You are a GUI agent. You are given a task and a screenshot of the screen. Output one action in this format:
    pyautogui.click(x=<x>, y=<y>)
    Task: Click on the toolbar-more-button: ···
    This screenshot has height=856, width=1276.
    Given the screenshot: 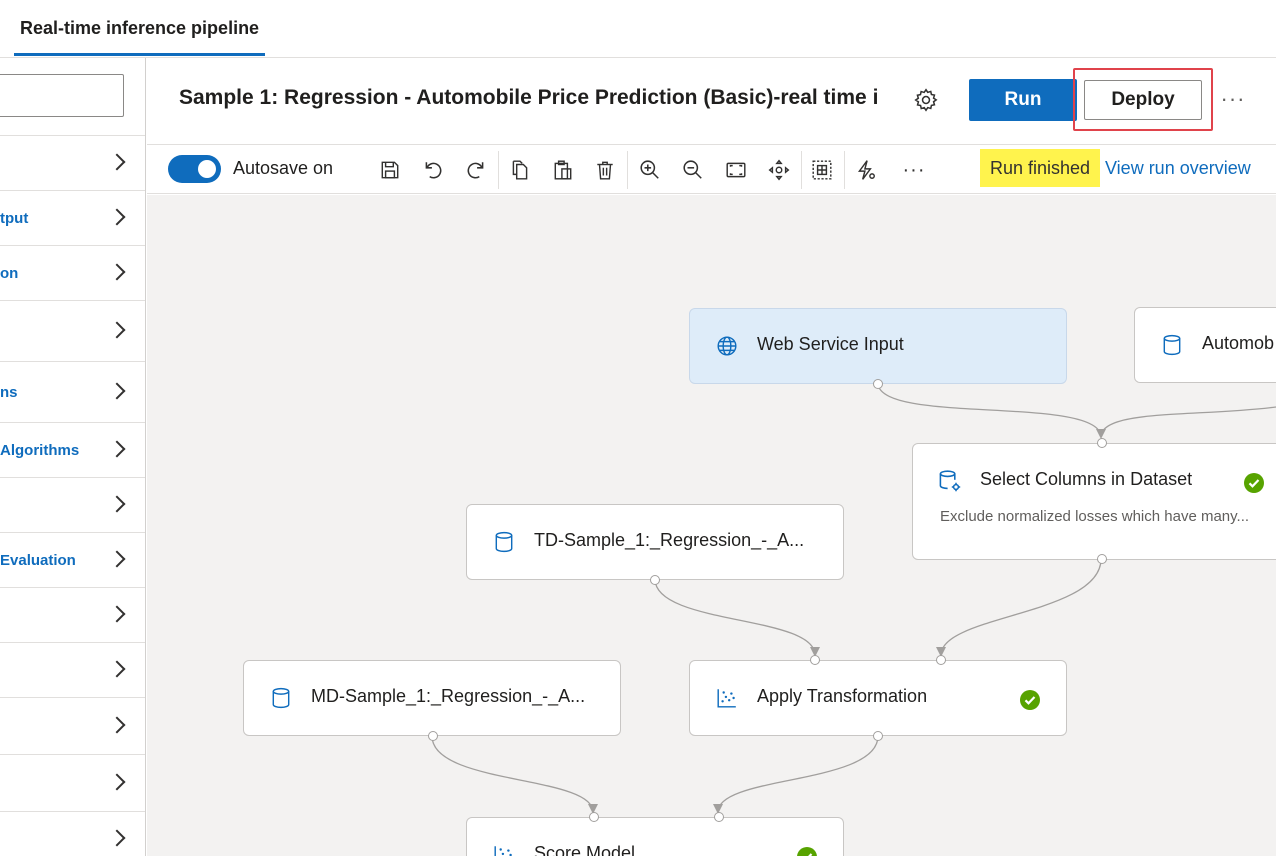 What is the action you would take?
    pyautogui.click(x=914, y=170)
    